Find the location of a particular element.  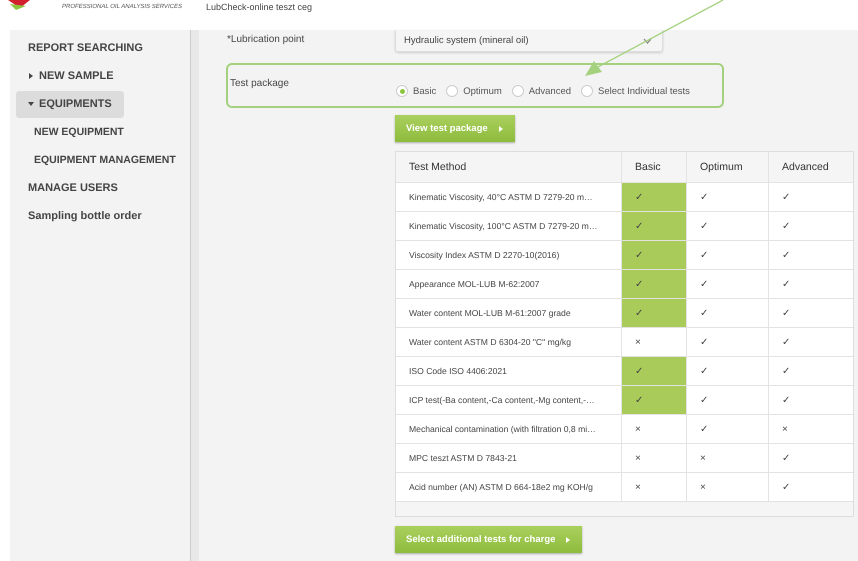

package-radio: Select Individual tests is located at coordinates (635, 91).